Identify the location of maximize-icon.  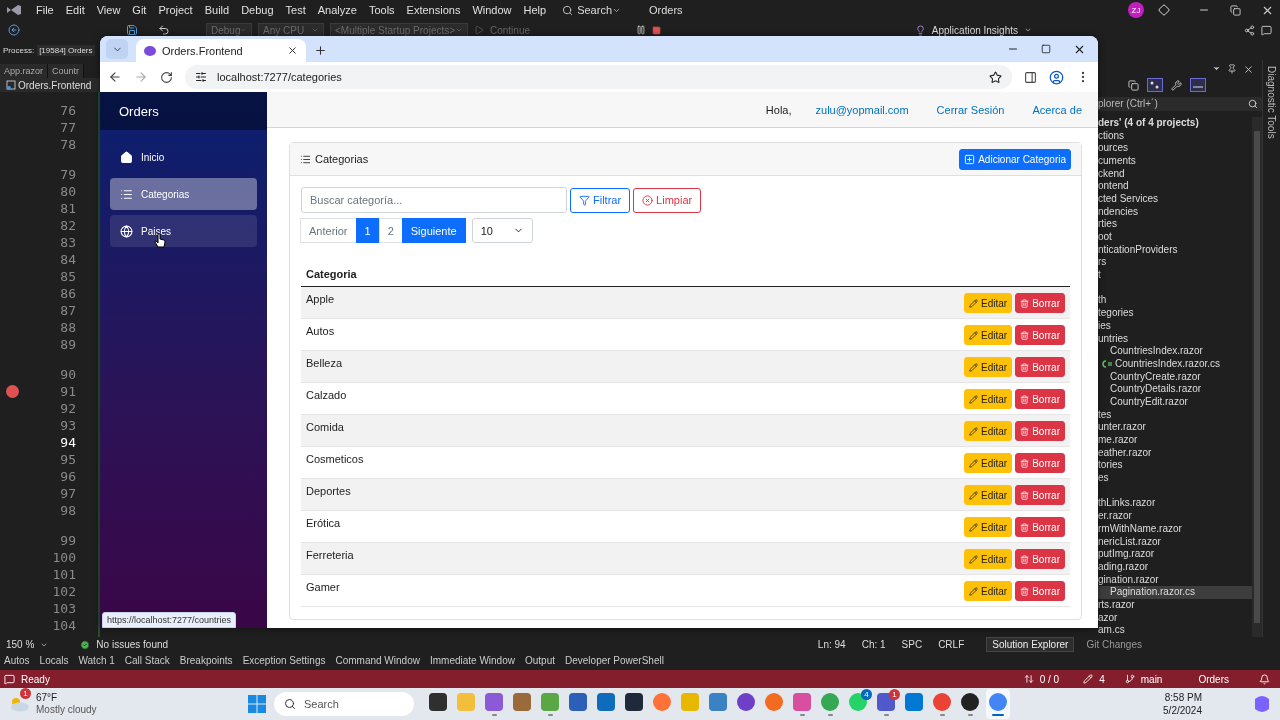
(1046, 49).